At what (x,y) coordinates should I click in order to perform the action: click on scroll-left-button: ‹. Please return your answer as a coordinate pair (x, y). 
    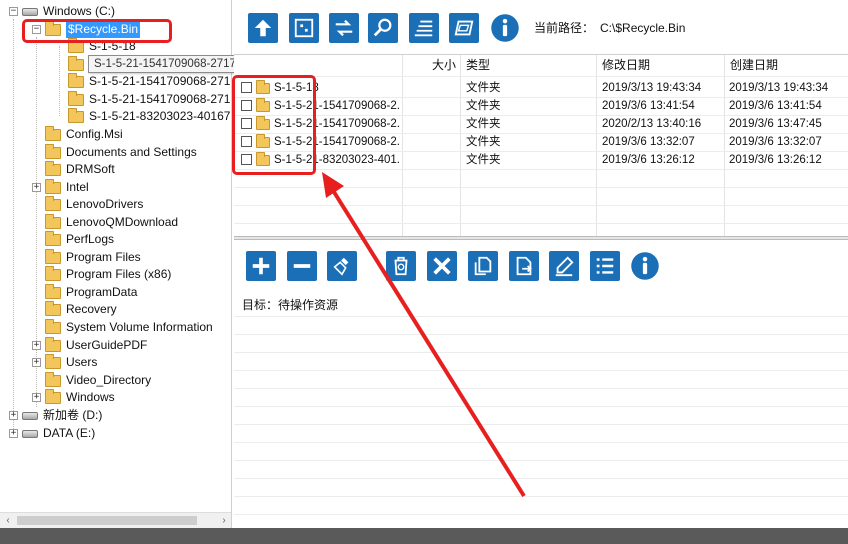
    Looking at the image, I should click on (8, 520).